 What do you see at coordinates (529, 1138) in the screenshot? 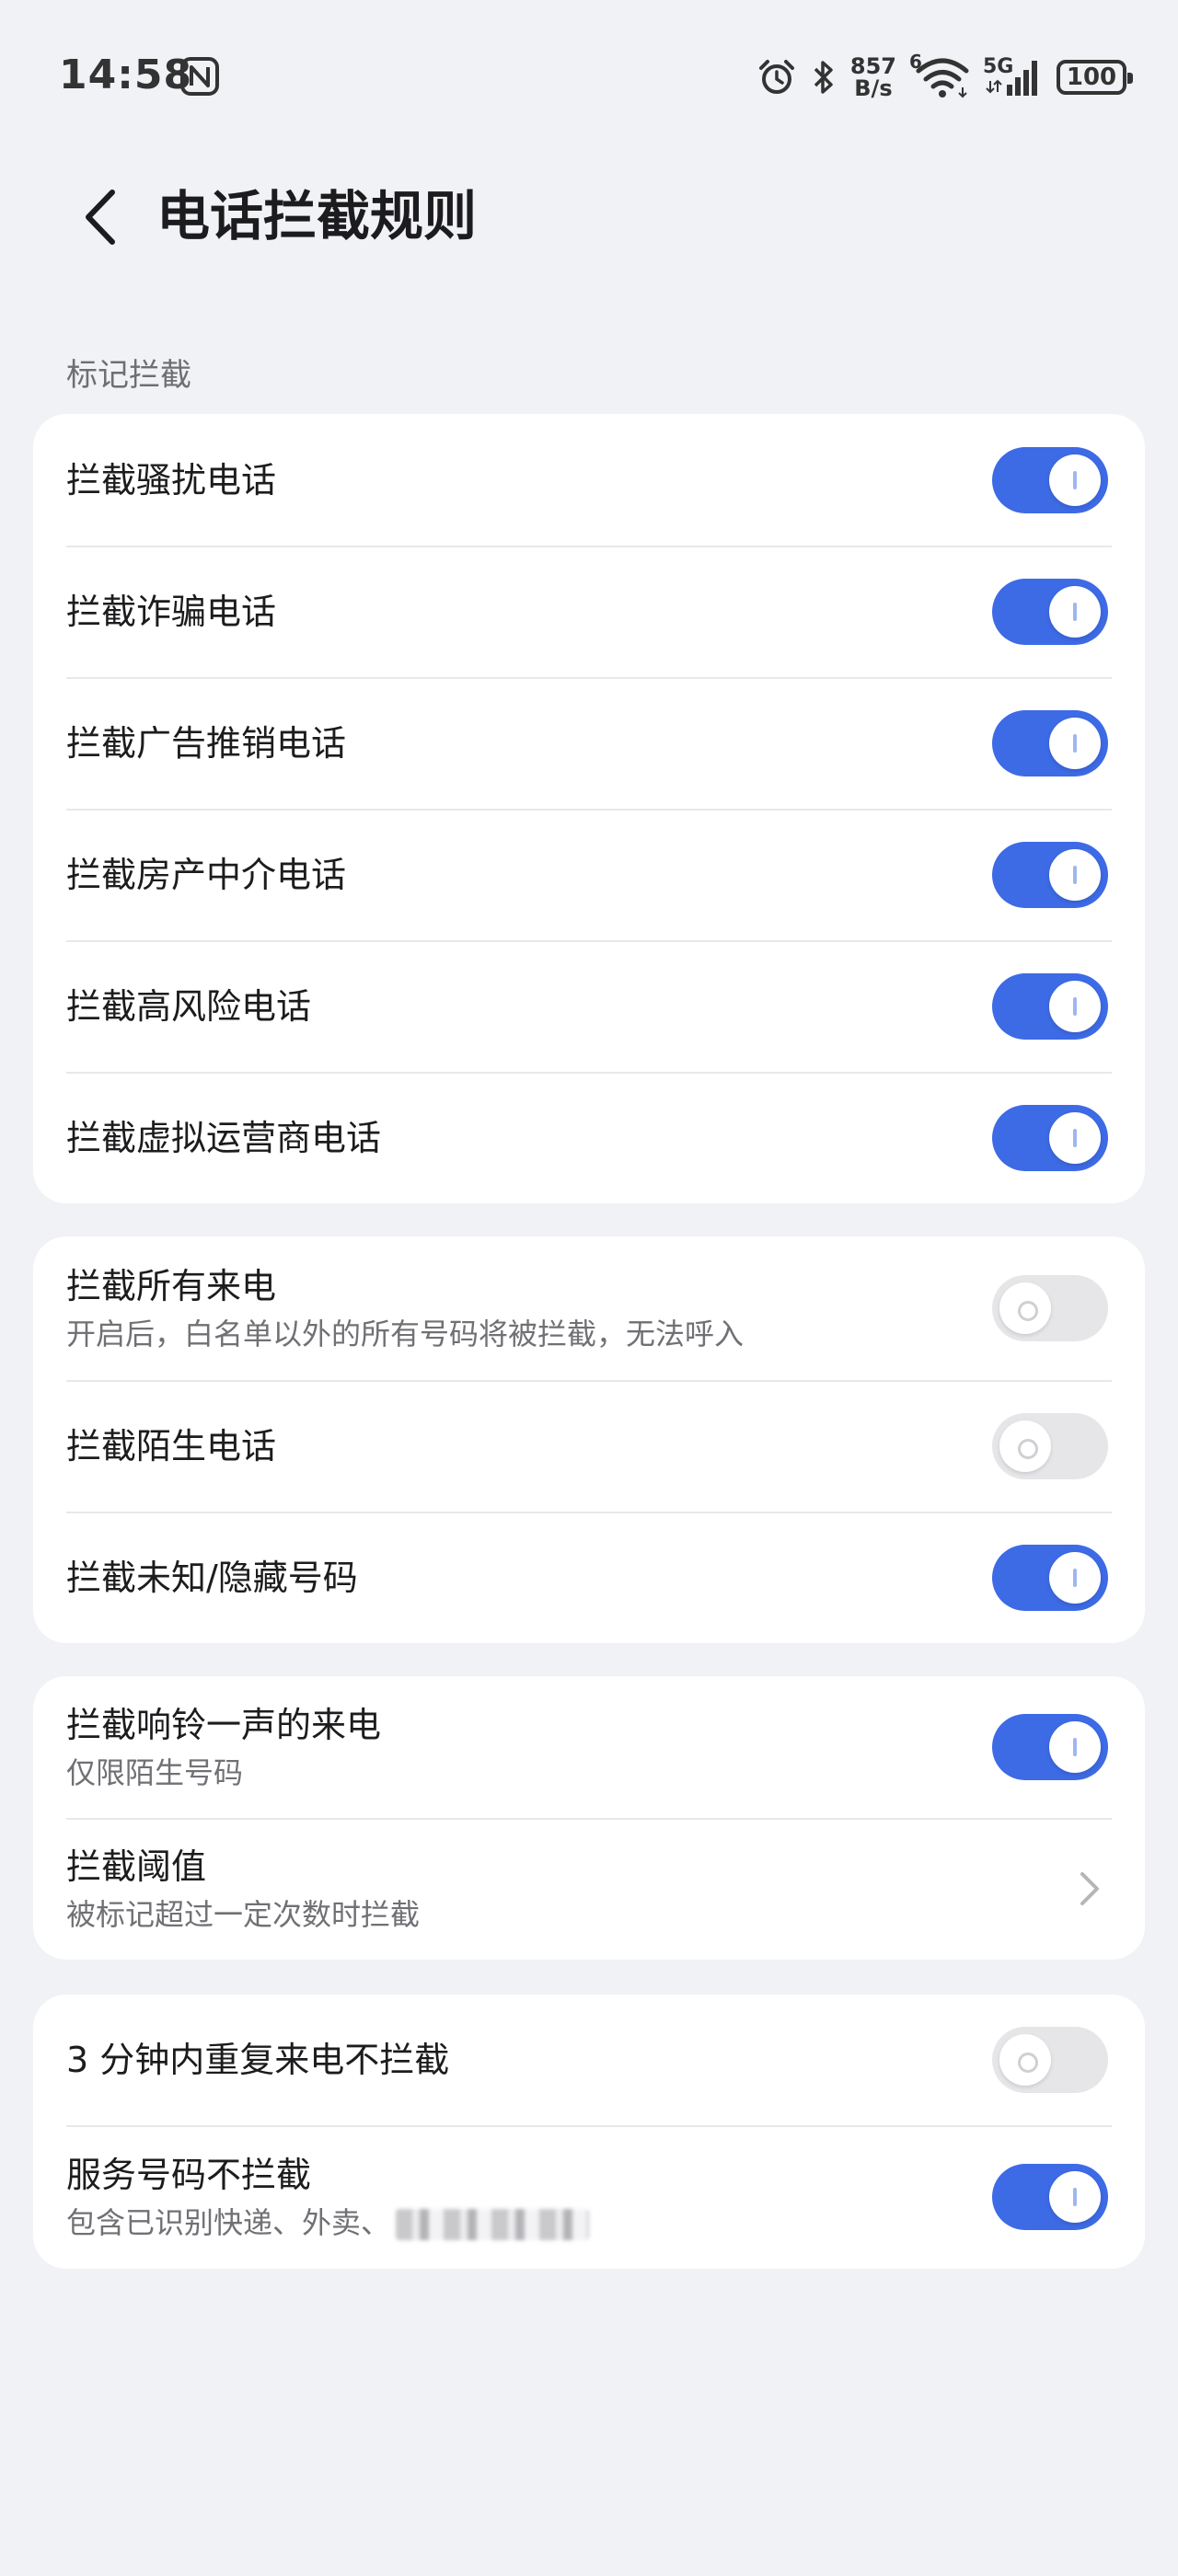
I see `row-text: 拦截虚拟运营商电话` at bounding box center [529, 1138].